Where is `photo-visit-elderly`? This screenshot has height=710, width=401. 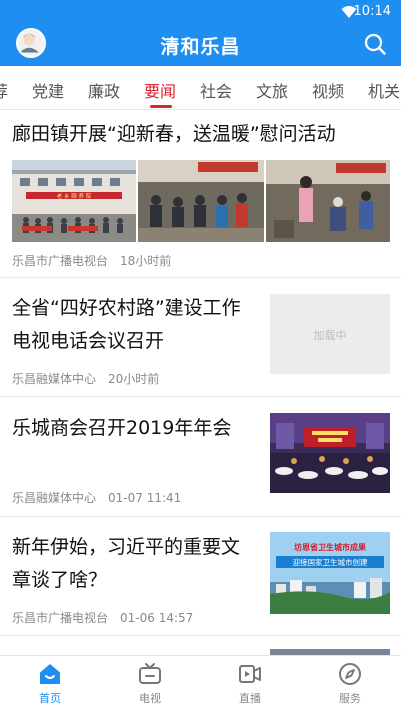
photo-visit-elderly is located at coordinates (201, 201).